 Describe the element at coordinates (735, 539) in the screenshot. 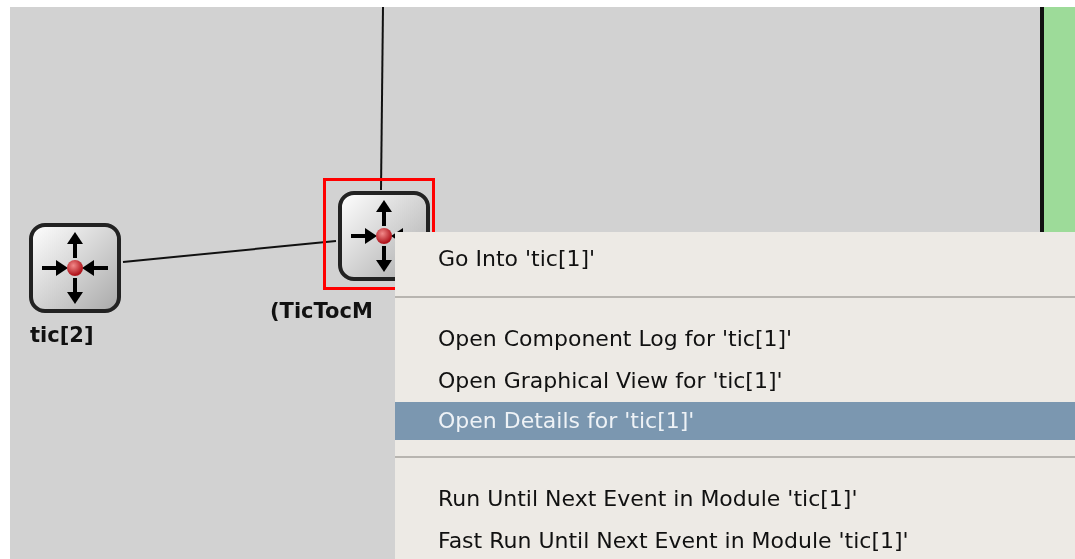

I see `menu-item: Fast Run Until Next Event in Module 'tic[1]'` at that location.